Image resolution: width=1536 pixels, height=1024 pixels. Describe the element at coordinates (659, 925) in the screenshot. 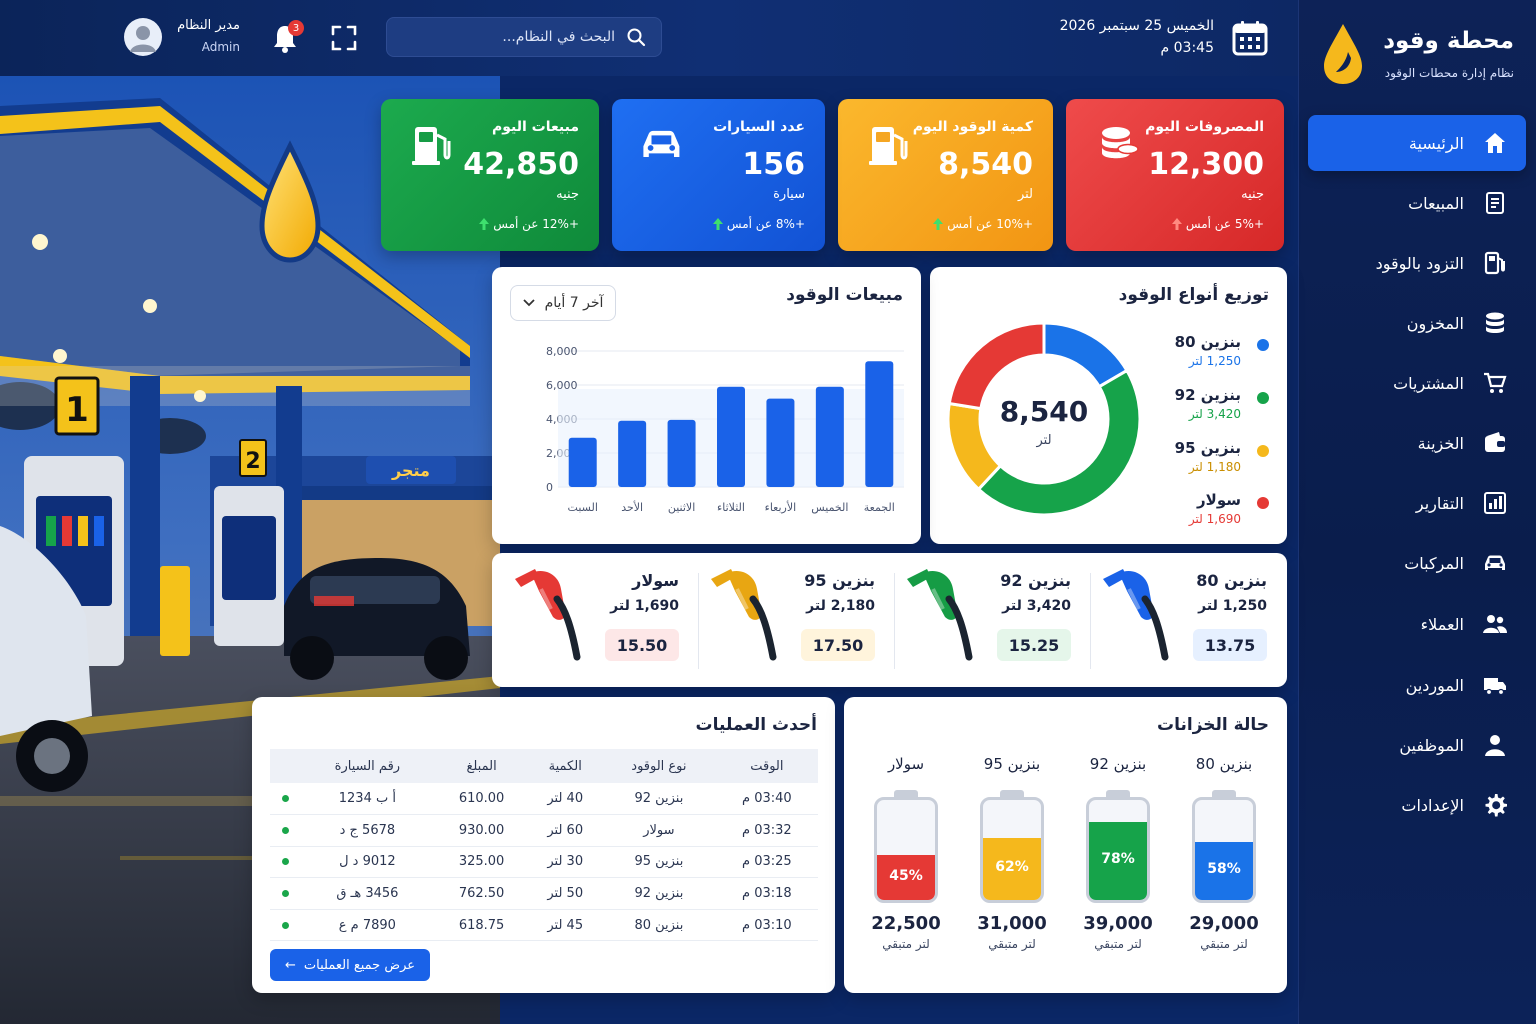

I see `table-cell: بنزين 80` at that location.